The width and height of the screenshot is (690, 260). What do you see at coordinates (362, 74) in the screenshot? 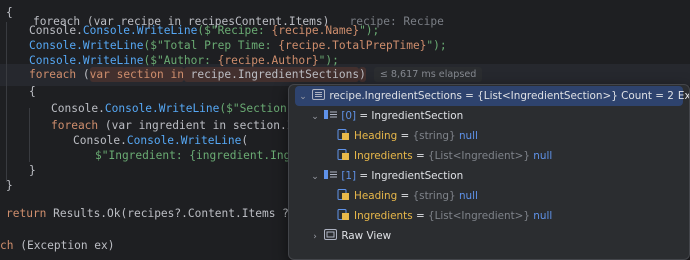
I see `code-text: )` at bounding box center [362, 74].